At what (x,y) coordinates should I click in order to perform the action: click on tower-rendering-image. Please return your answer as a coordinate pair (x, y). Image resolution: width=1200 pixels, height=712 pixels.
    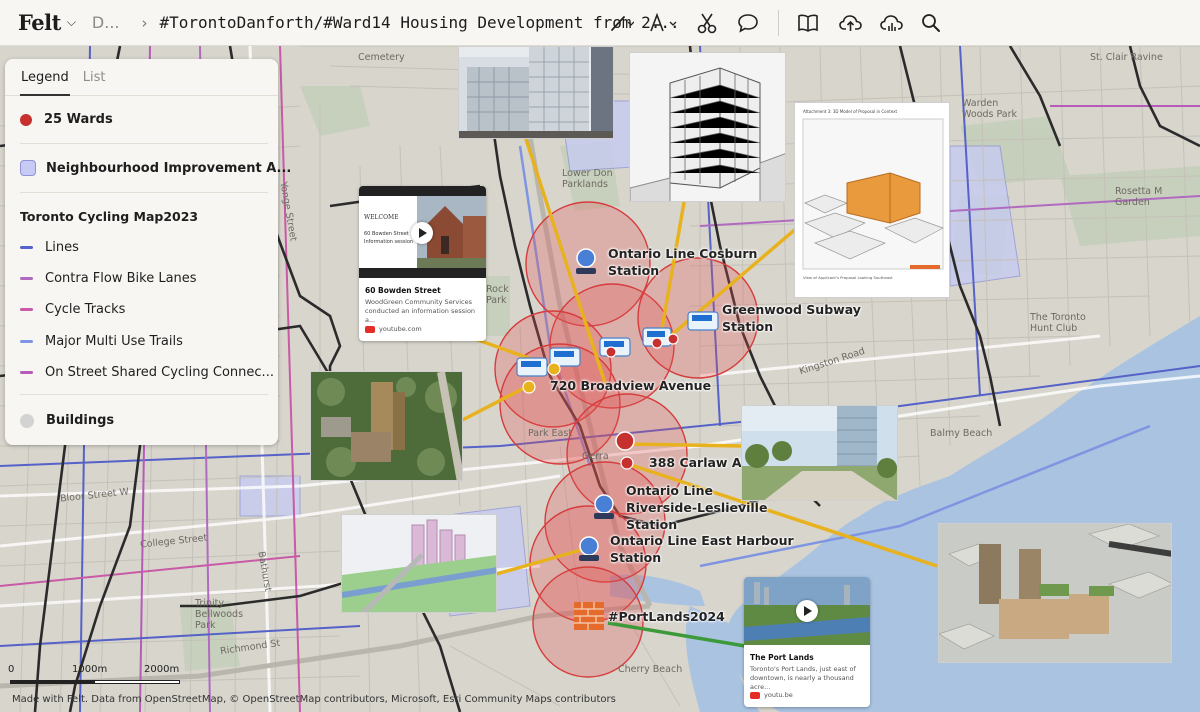
    Looking at the image, I should click on (536, 92).